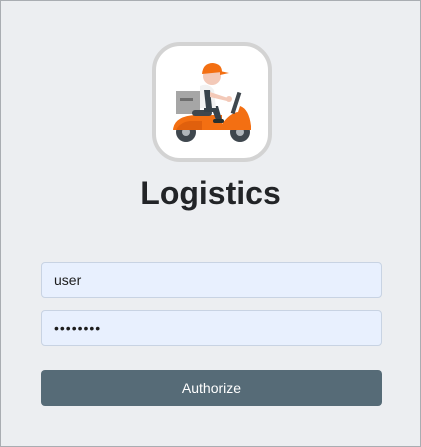 The image size is (421, 447). What do you see at coordinates (211, 388) in the screenshot?
I see `authorize-button: Authorize` at bounding box center [211, 388].